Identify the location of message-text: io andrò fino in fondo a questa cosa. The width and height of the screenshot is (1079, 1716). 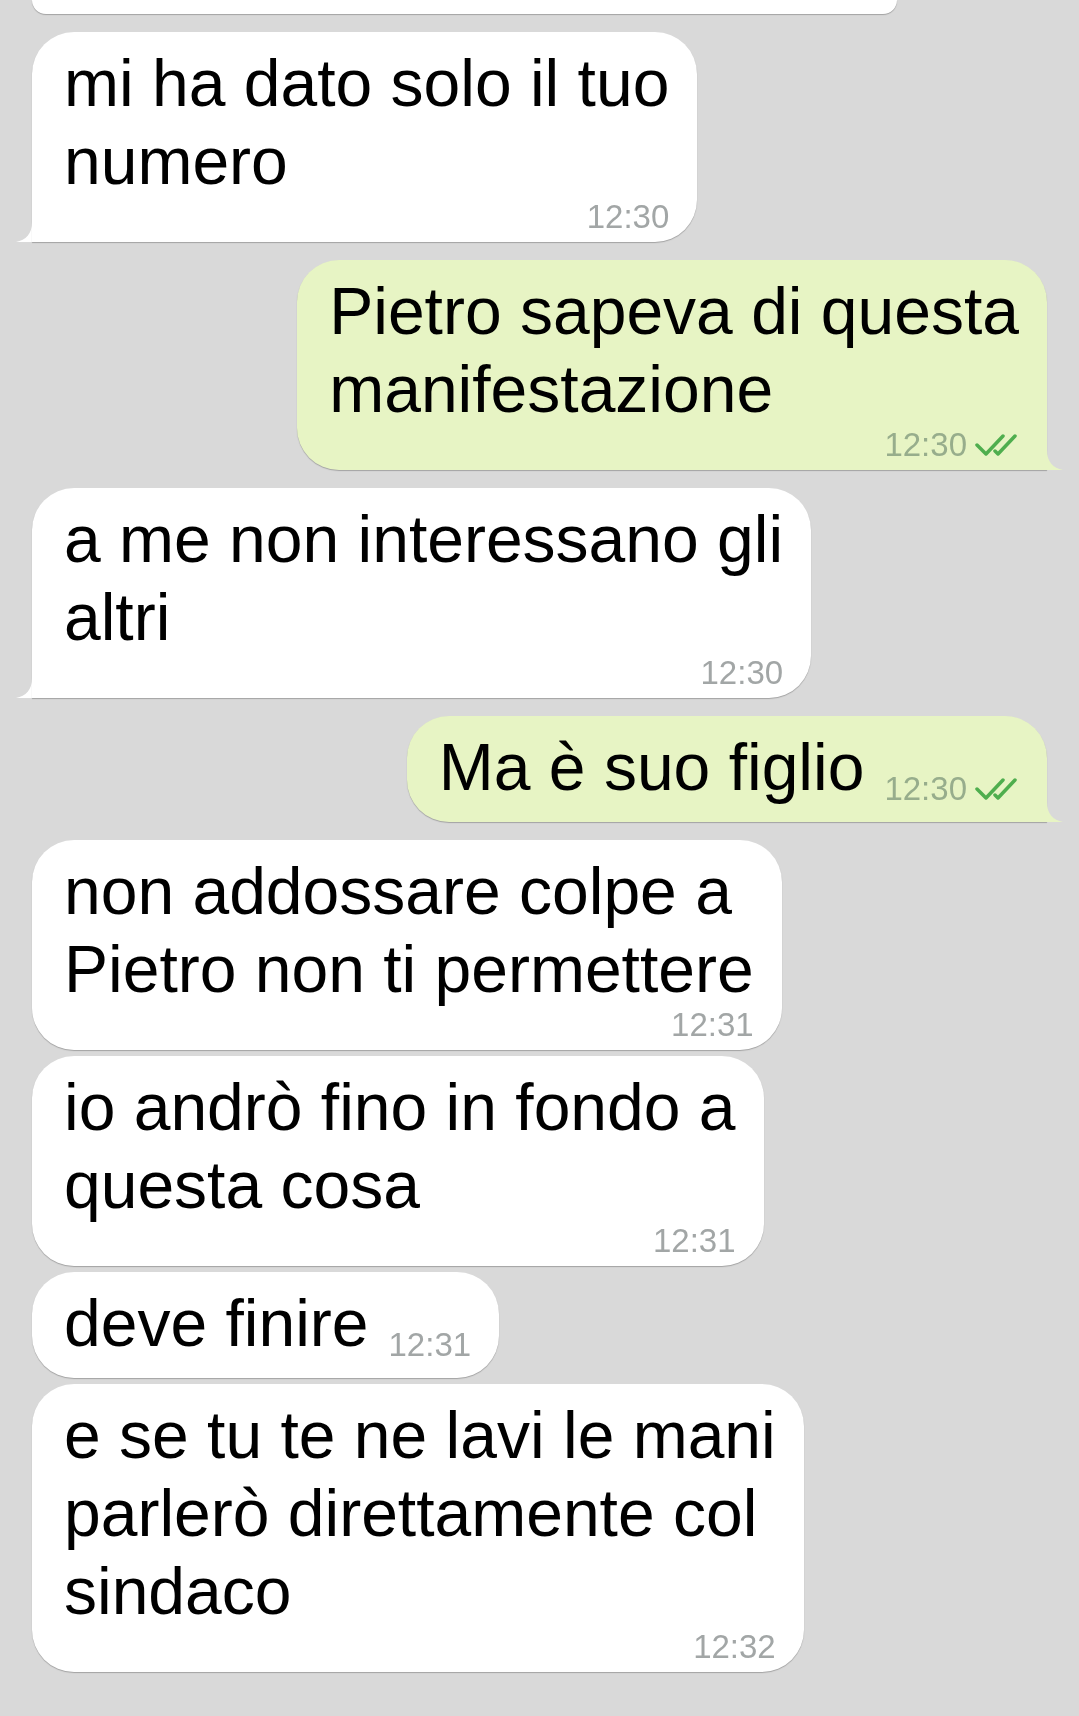
(400, 1146).